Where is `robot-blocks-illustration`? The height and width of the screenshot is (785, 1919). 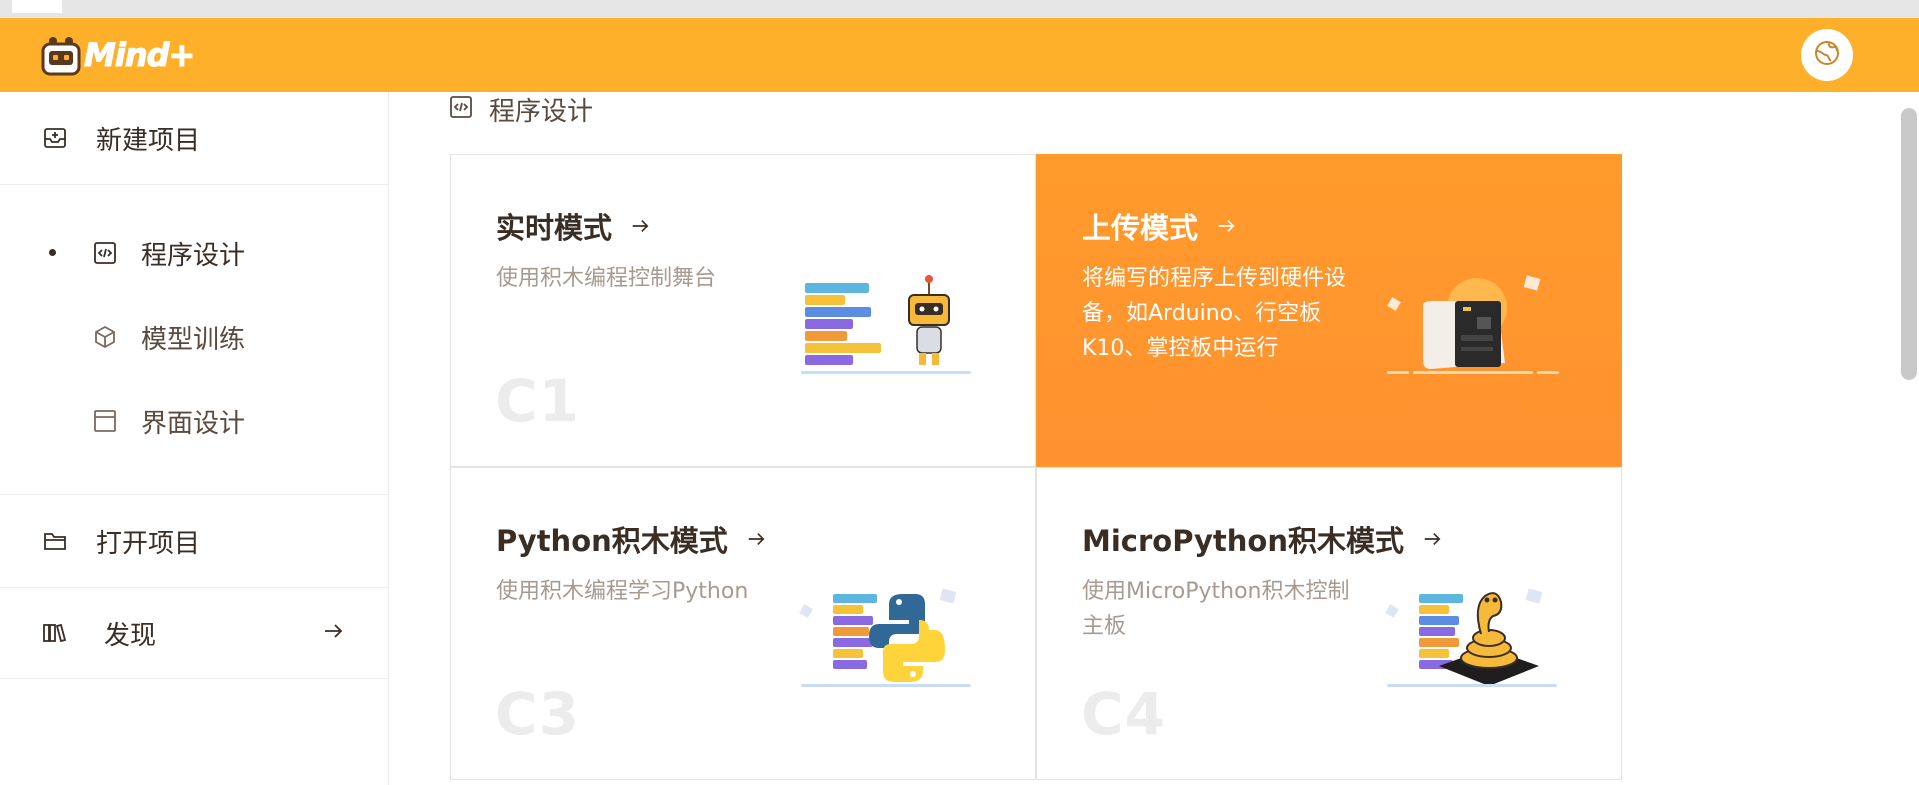
robot-blocks-illustration is located at coordinates (886, 324).